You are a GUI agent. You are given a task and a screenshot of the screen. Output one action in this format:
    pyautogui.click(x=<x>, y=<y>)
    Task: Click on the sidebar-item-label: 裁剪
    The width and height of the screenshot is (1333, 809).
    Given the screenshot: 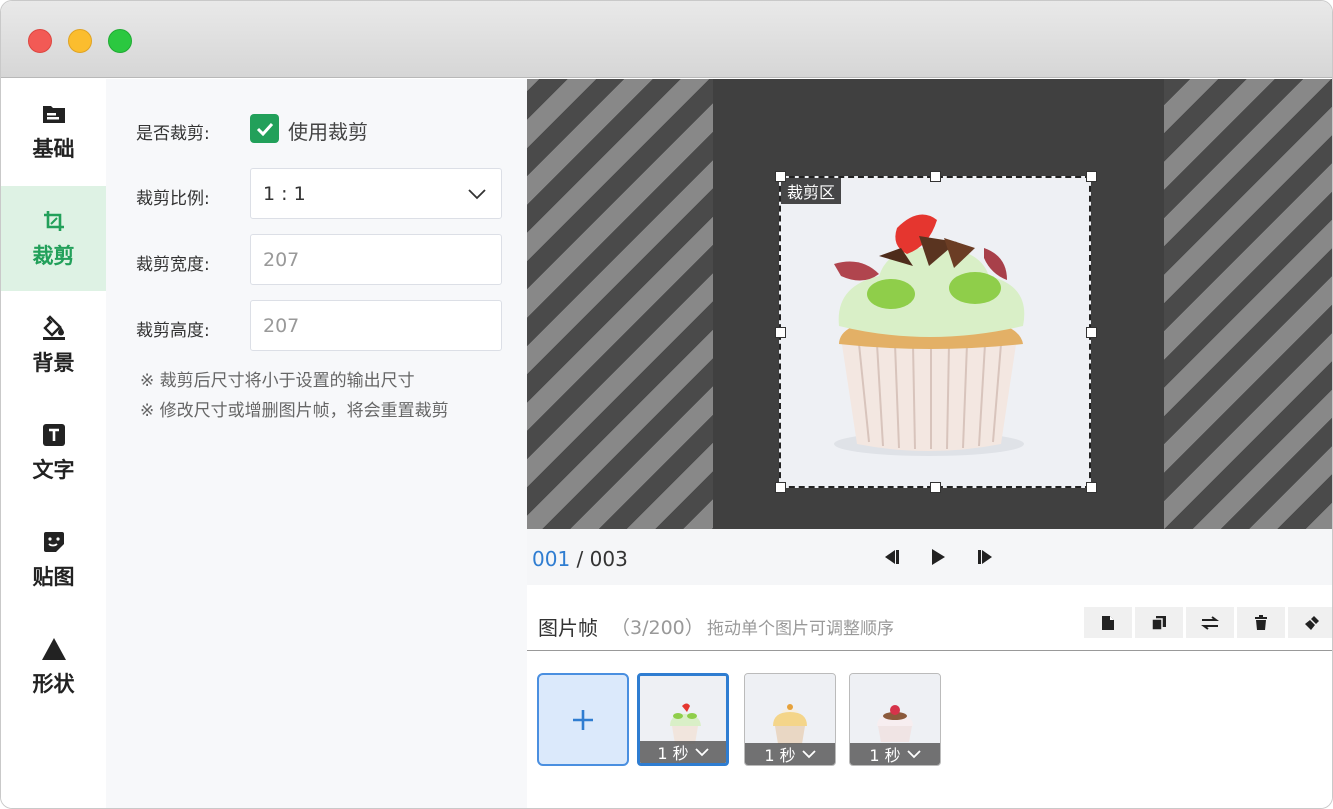 What is the action you would take?
    pyautogui.click(x=53, y=255)
    